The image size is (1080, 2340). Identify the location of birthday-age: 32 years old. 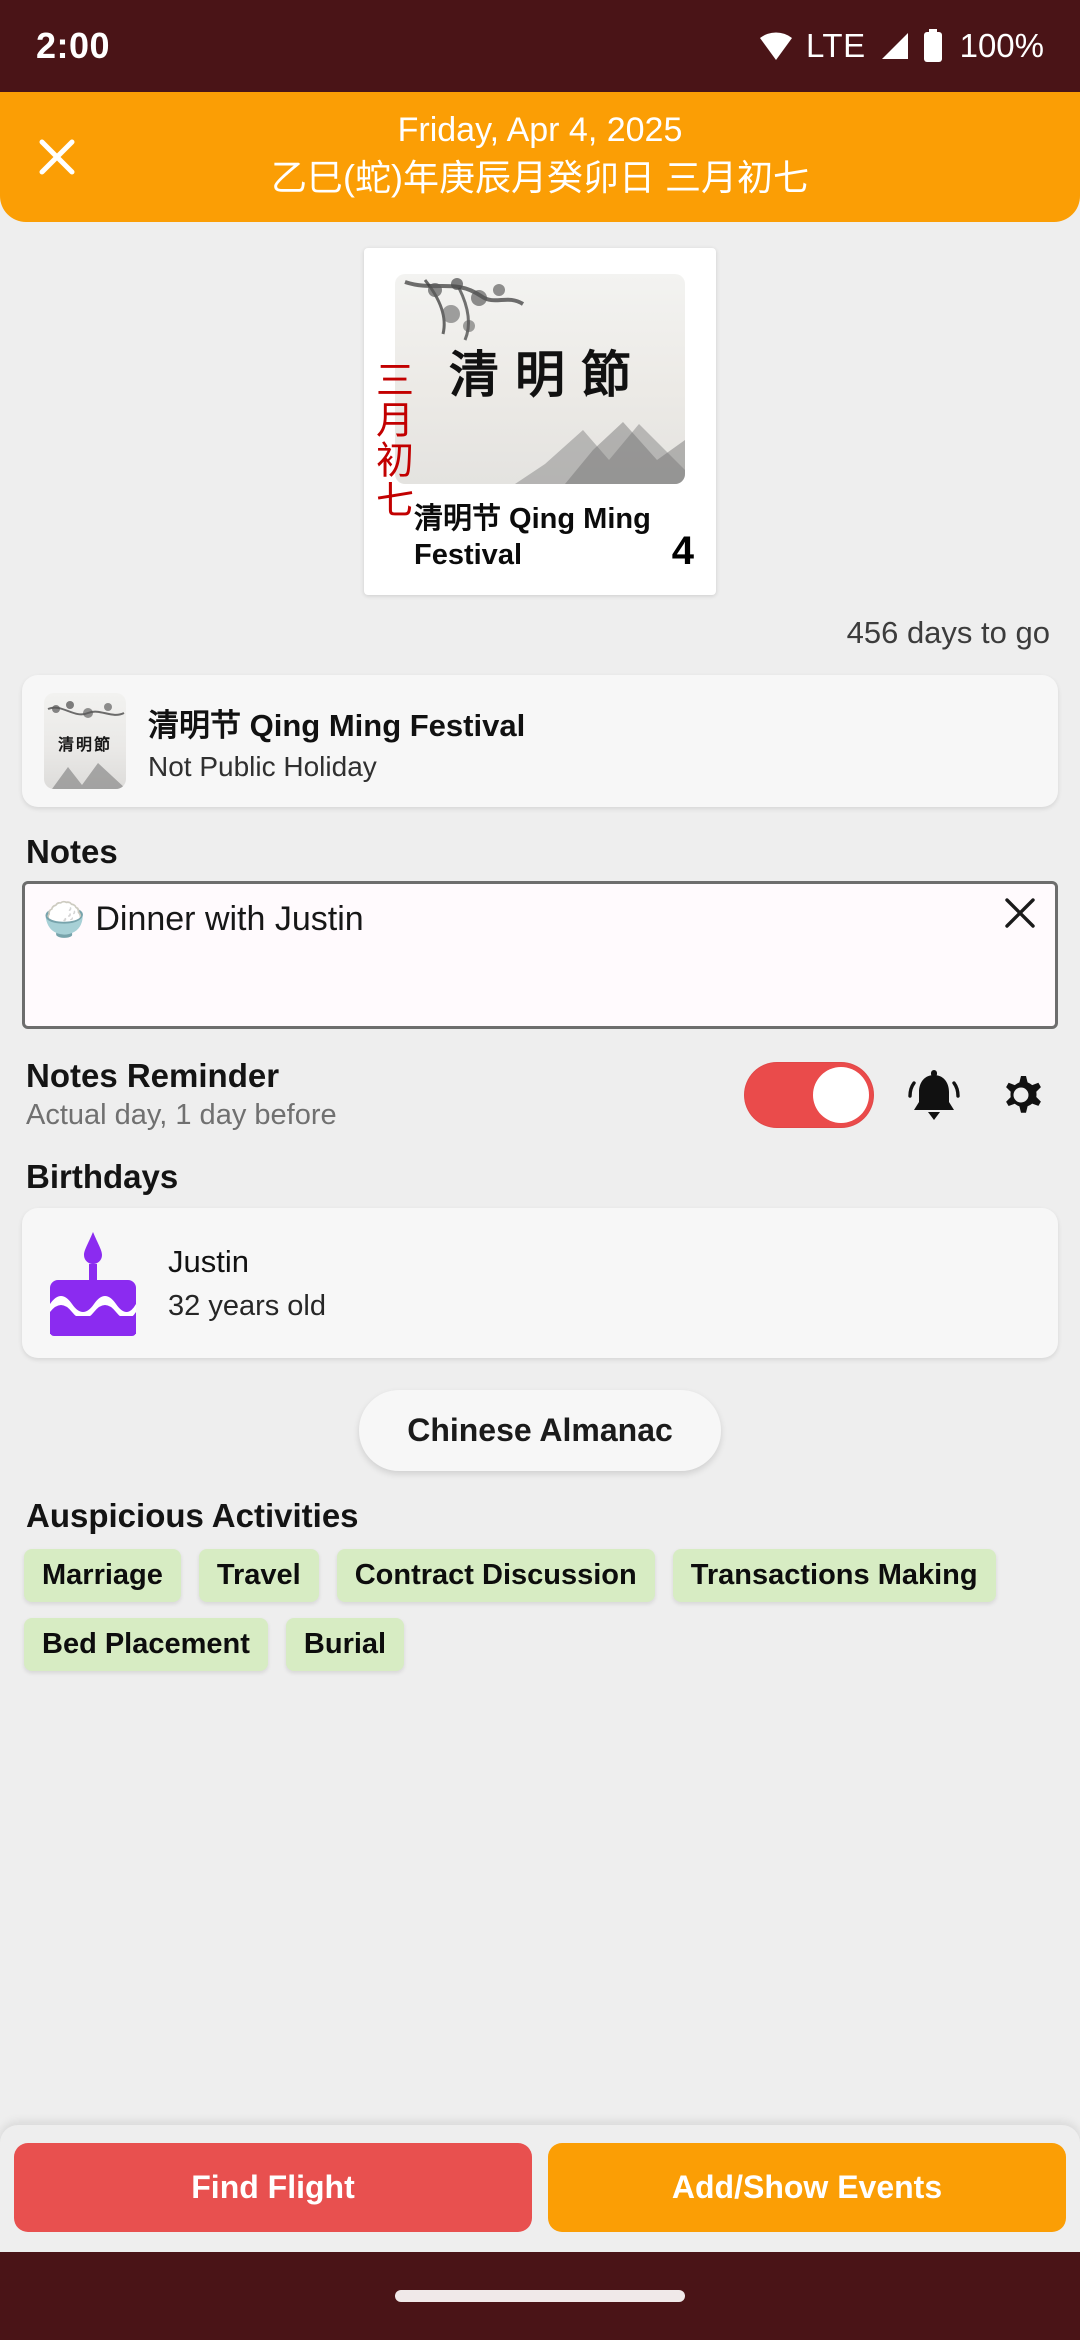
(247, 1305).